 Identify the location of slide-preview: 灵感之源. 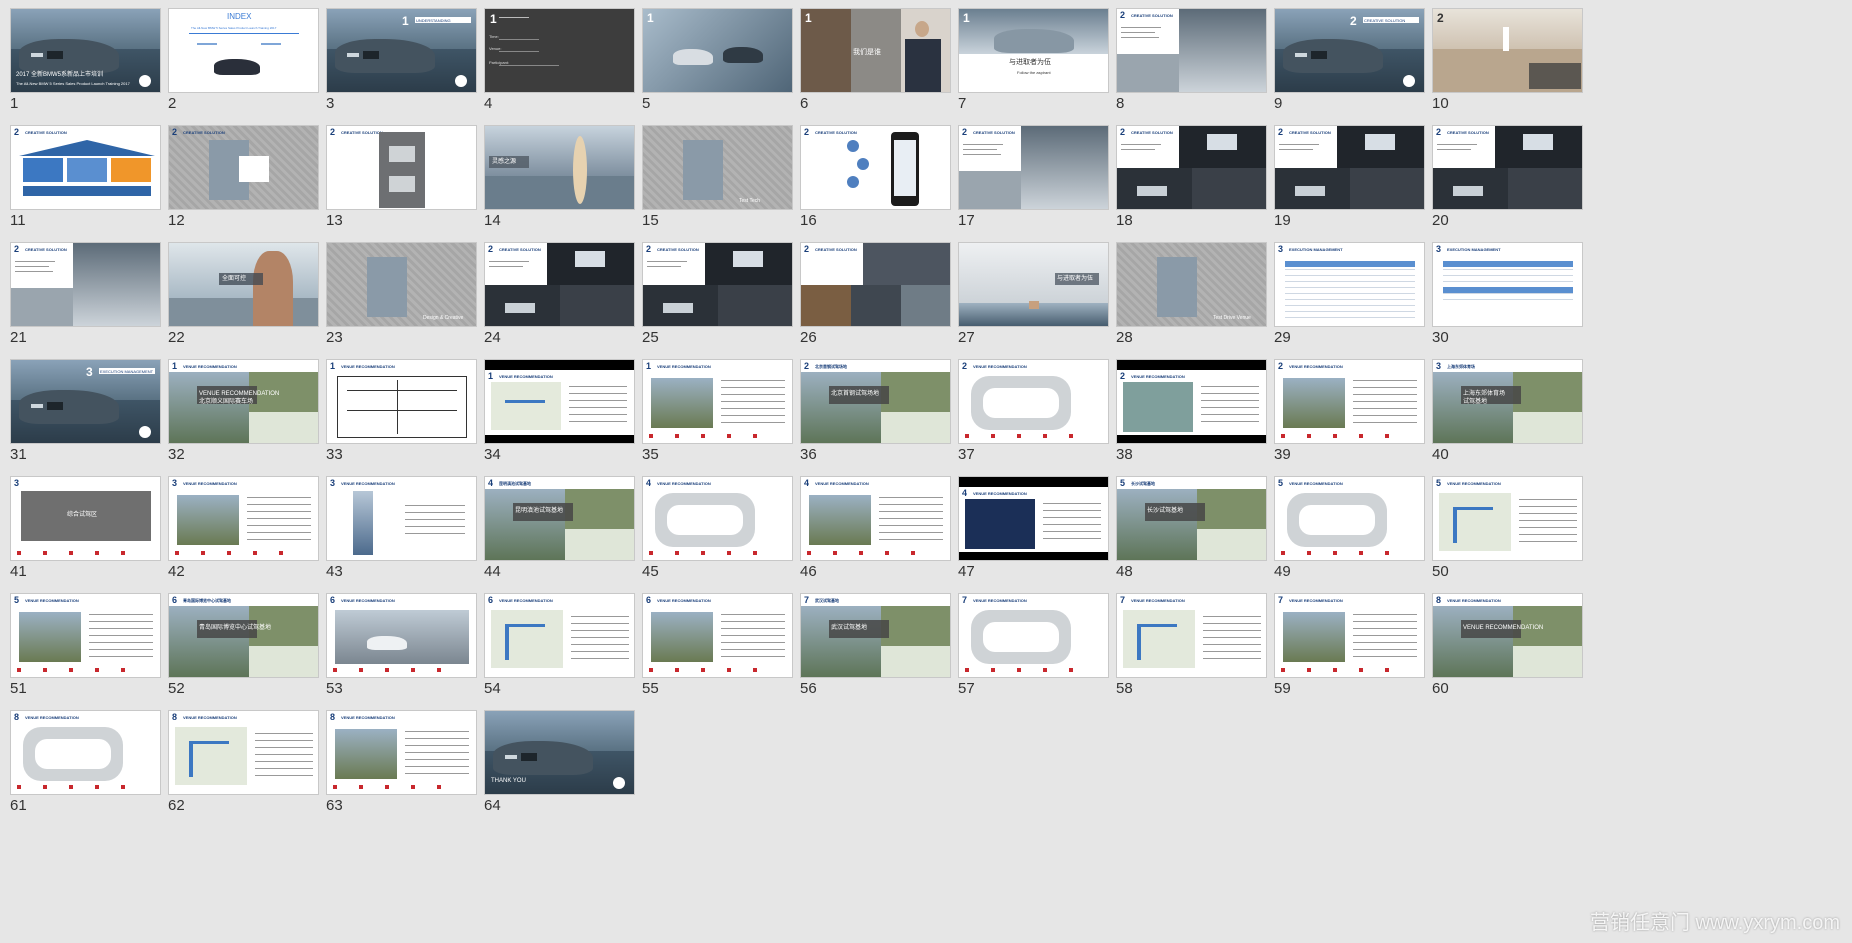
(559, 167).